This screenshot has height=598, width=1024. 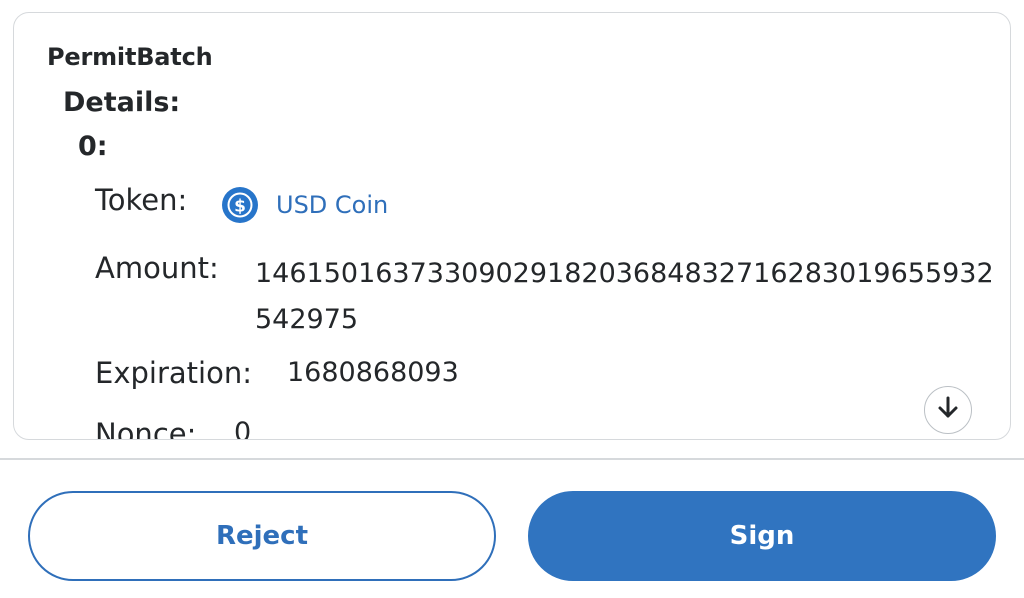 What do you see at coordinates (373, 372) in the screenshot?
I see `expiration-value: 1680868093` at bounding box center [373, 372].